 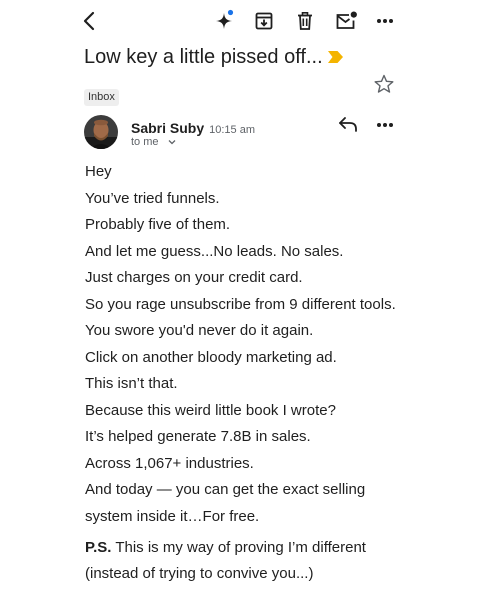 I want to click on trash-icon, so click(x=305, y=20).